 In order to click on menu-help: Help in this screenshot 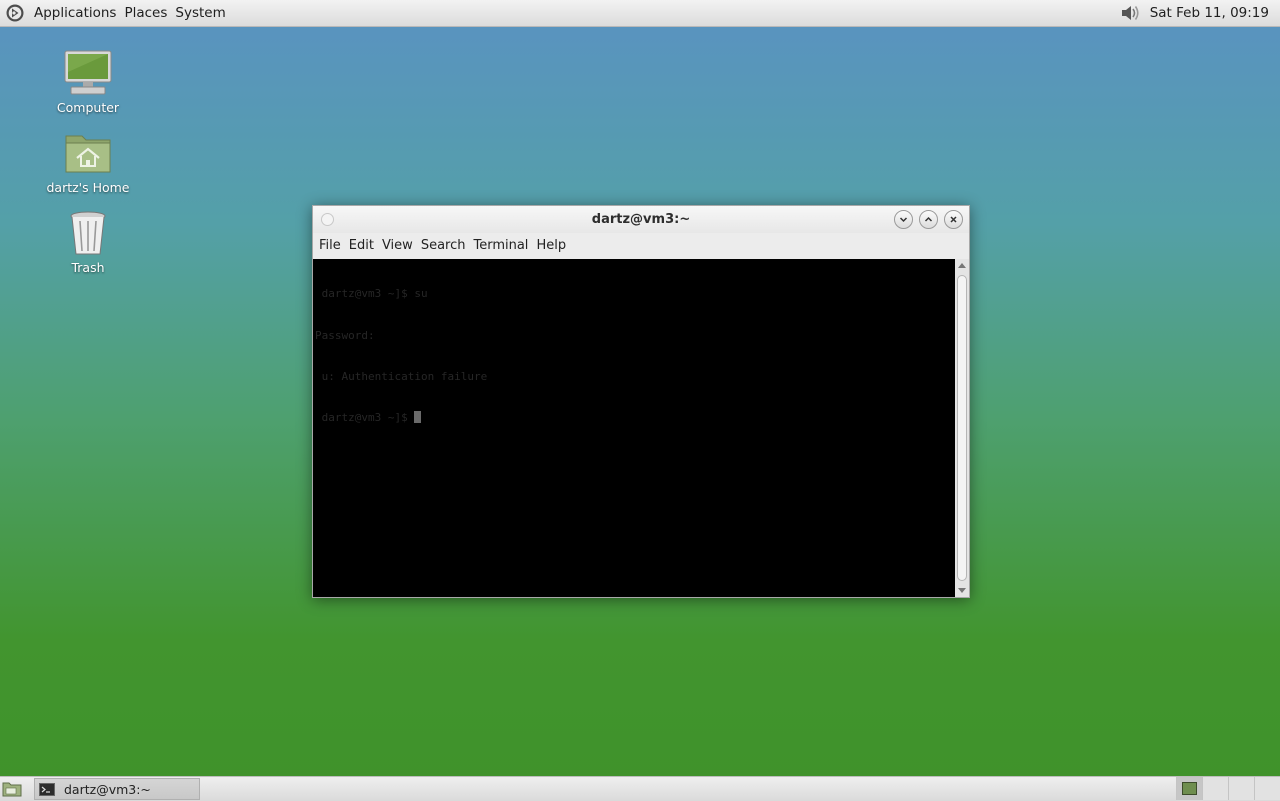, I will do `click(551, 245)`.